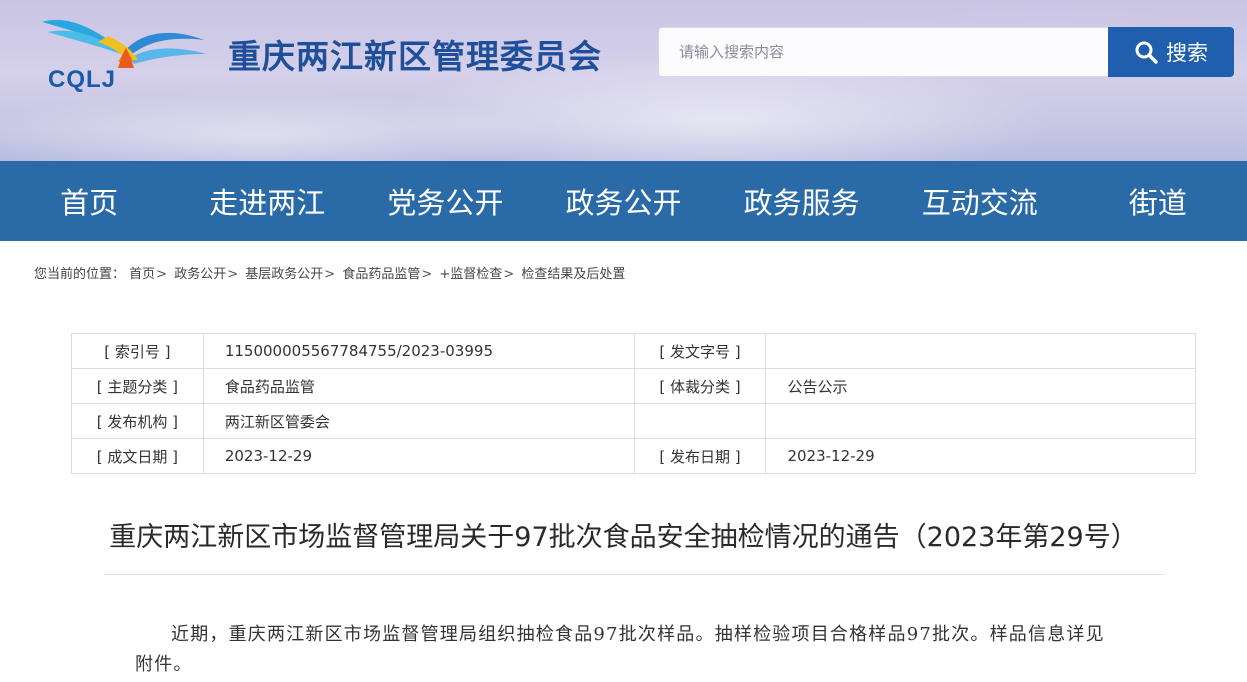  Describe the element at coordinates (267, 201) in the screenshot. I see `nav-item-about: 走进两江` at that location.